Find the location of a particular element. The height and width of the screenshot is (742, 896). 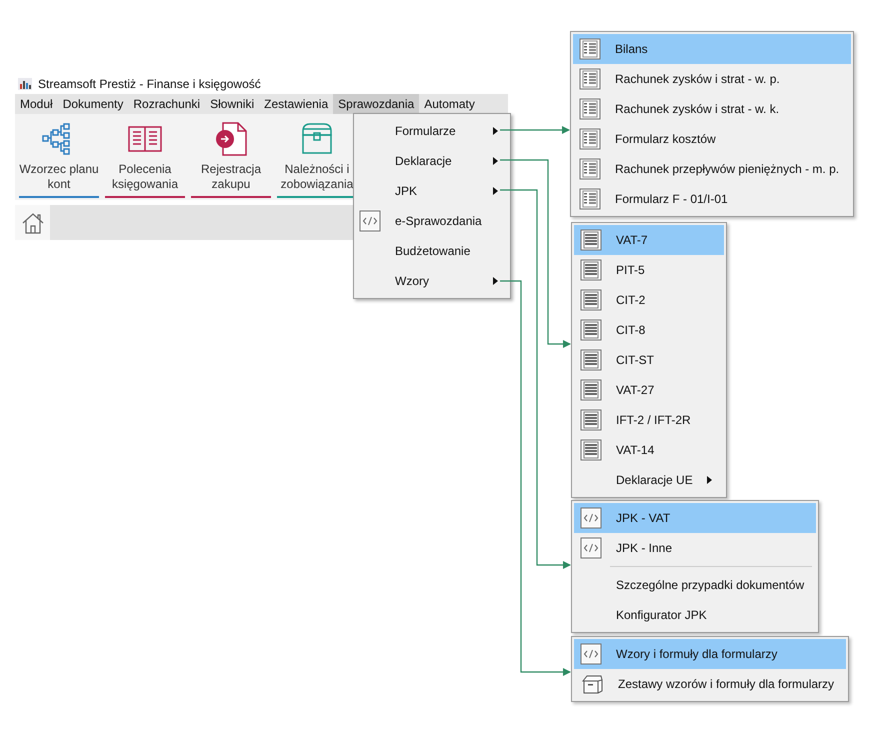

menu-bar-item: Rozrachunki is located at coordinates (167, 104).